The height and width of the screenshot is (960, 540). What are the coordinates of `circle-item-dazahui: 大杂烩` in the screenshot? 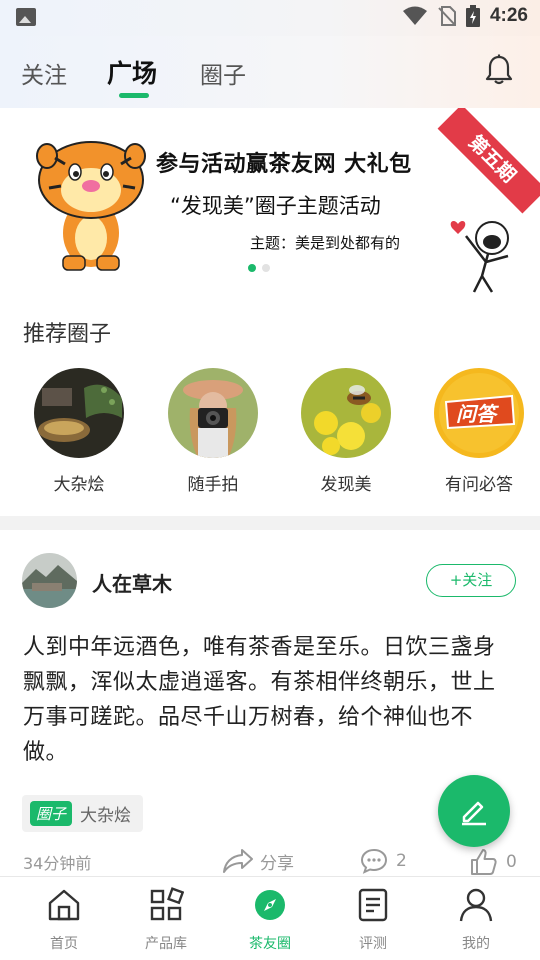 It's located at (79, 431).